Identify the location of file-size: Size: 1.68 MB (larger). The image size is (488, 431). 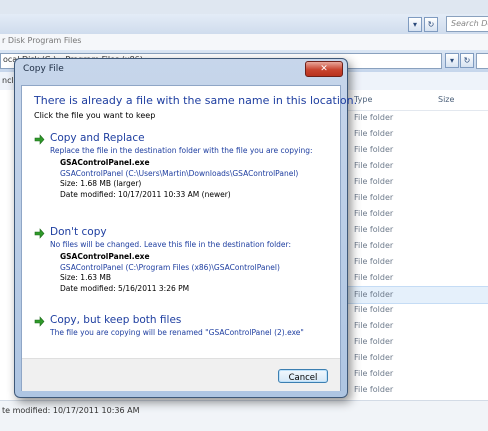
(101, 183).